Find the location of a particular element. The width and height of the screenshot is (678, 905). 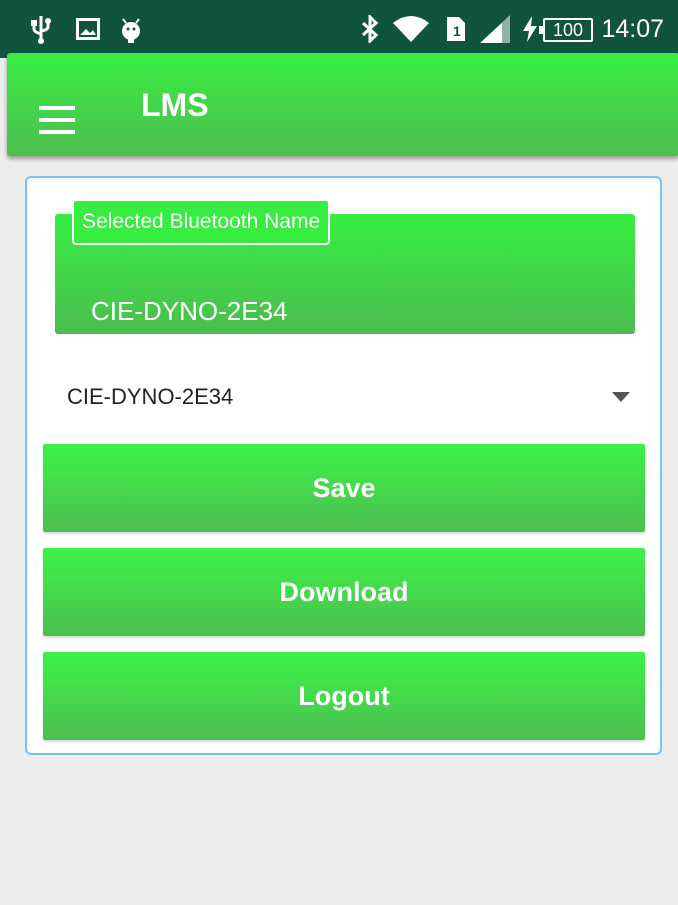

selected-bluetooth-label: Selected Bluetooth Name is located at coordinates (201, 222).